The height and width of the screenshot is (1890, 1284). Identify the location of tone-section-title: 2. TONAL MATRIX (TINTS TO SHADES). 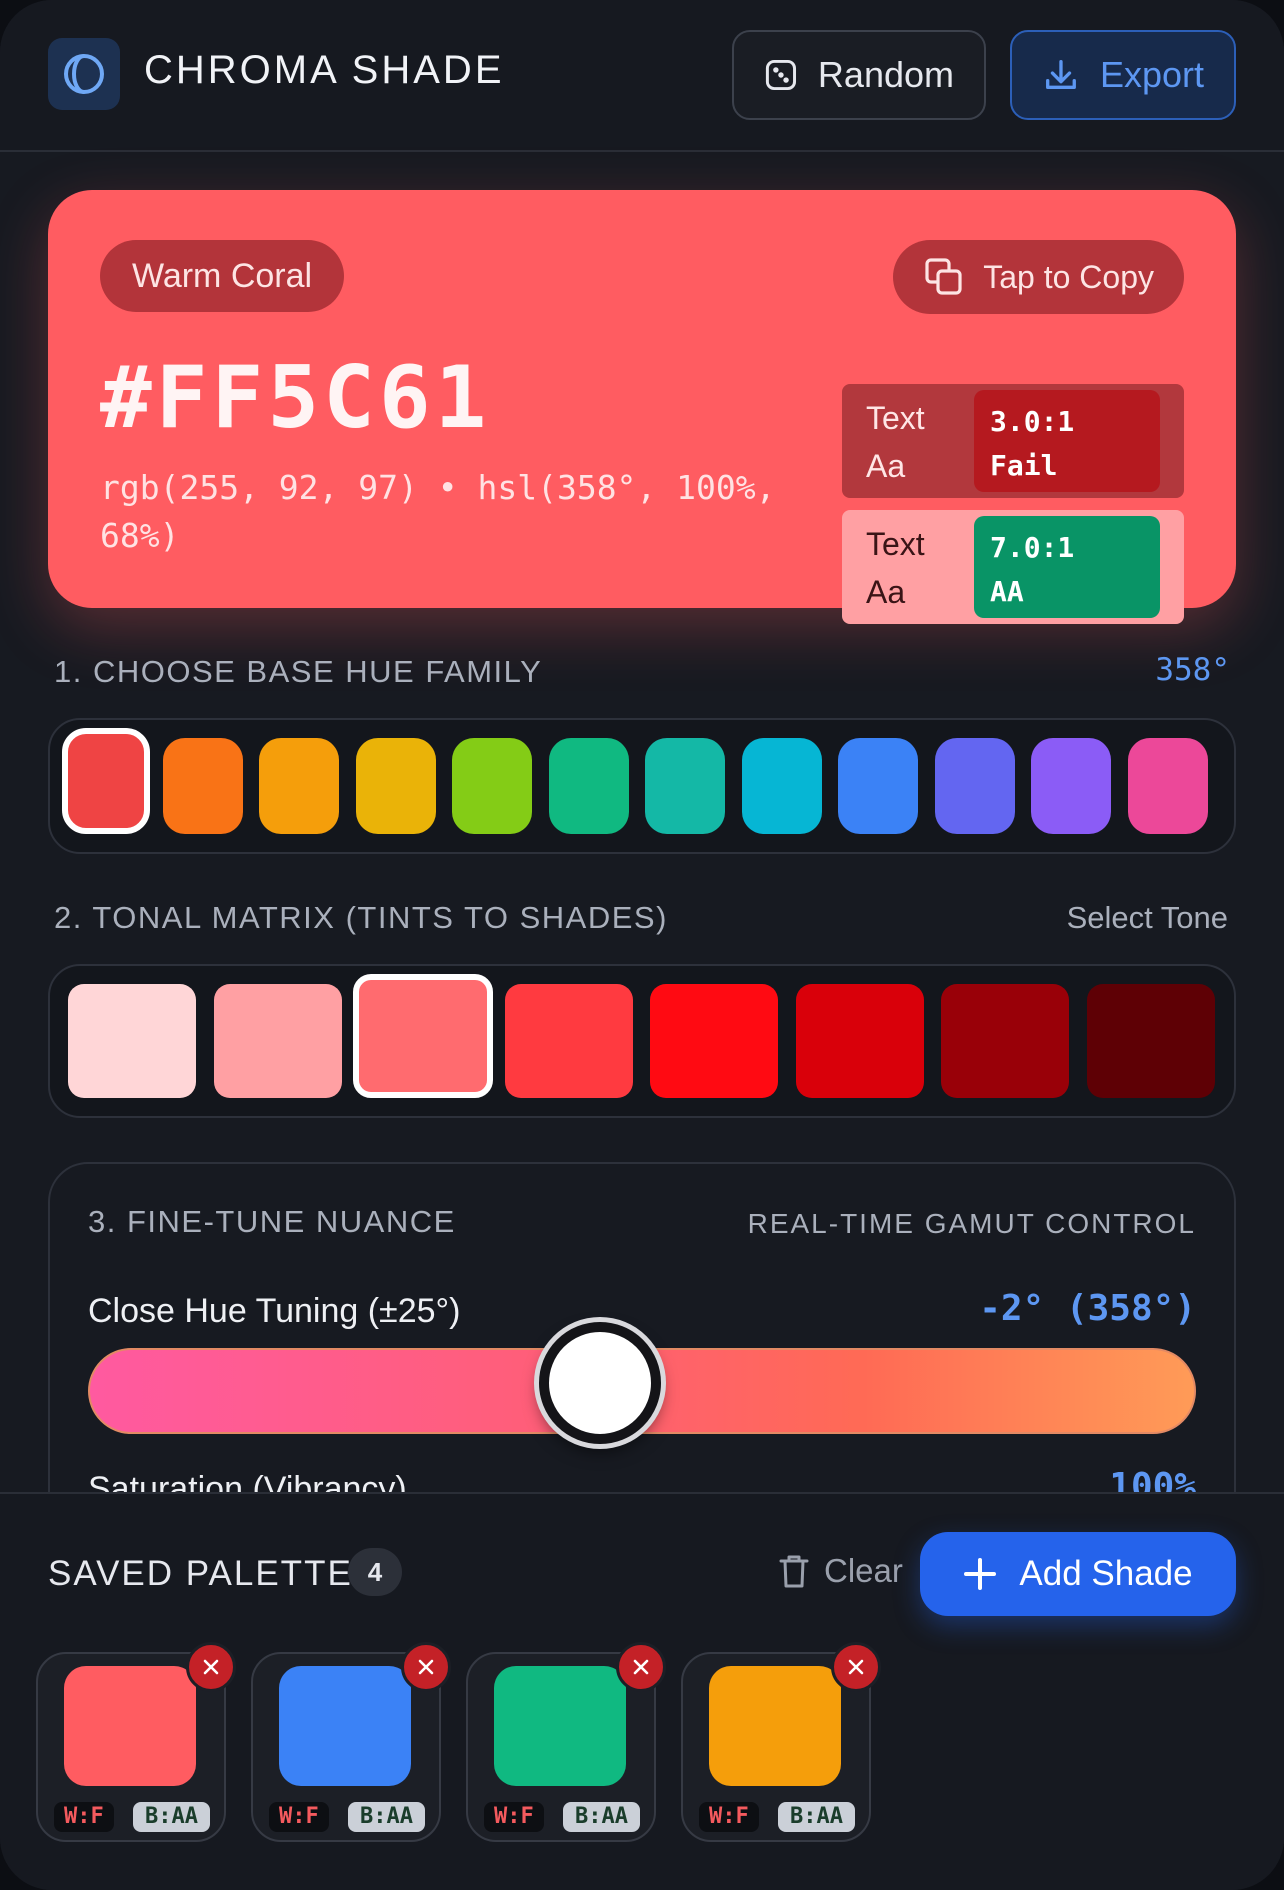
(361, 917).